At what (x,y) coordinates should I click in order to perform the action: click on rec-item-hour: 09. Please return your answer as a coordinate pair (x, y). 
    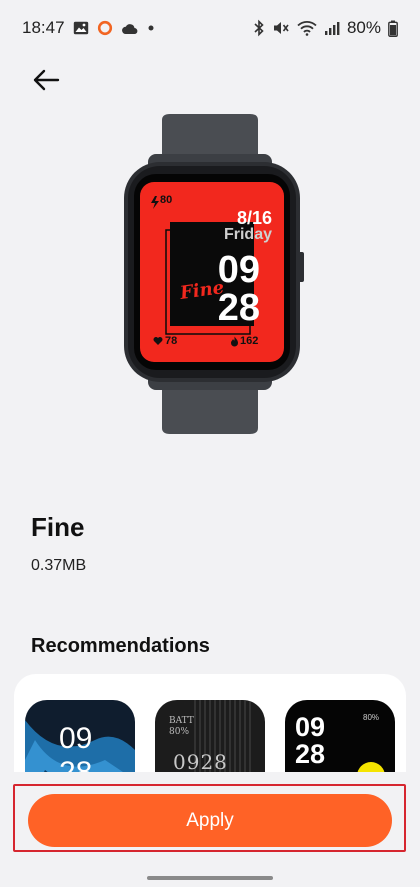
    Looking at the image, I should click on (76, 738).